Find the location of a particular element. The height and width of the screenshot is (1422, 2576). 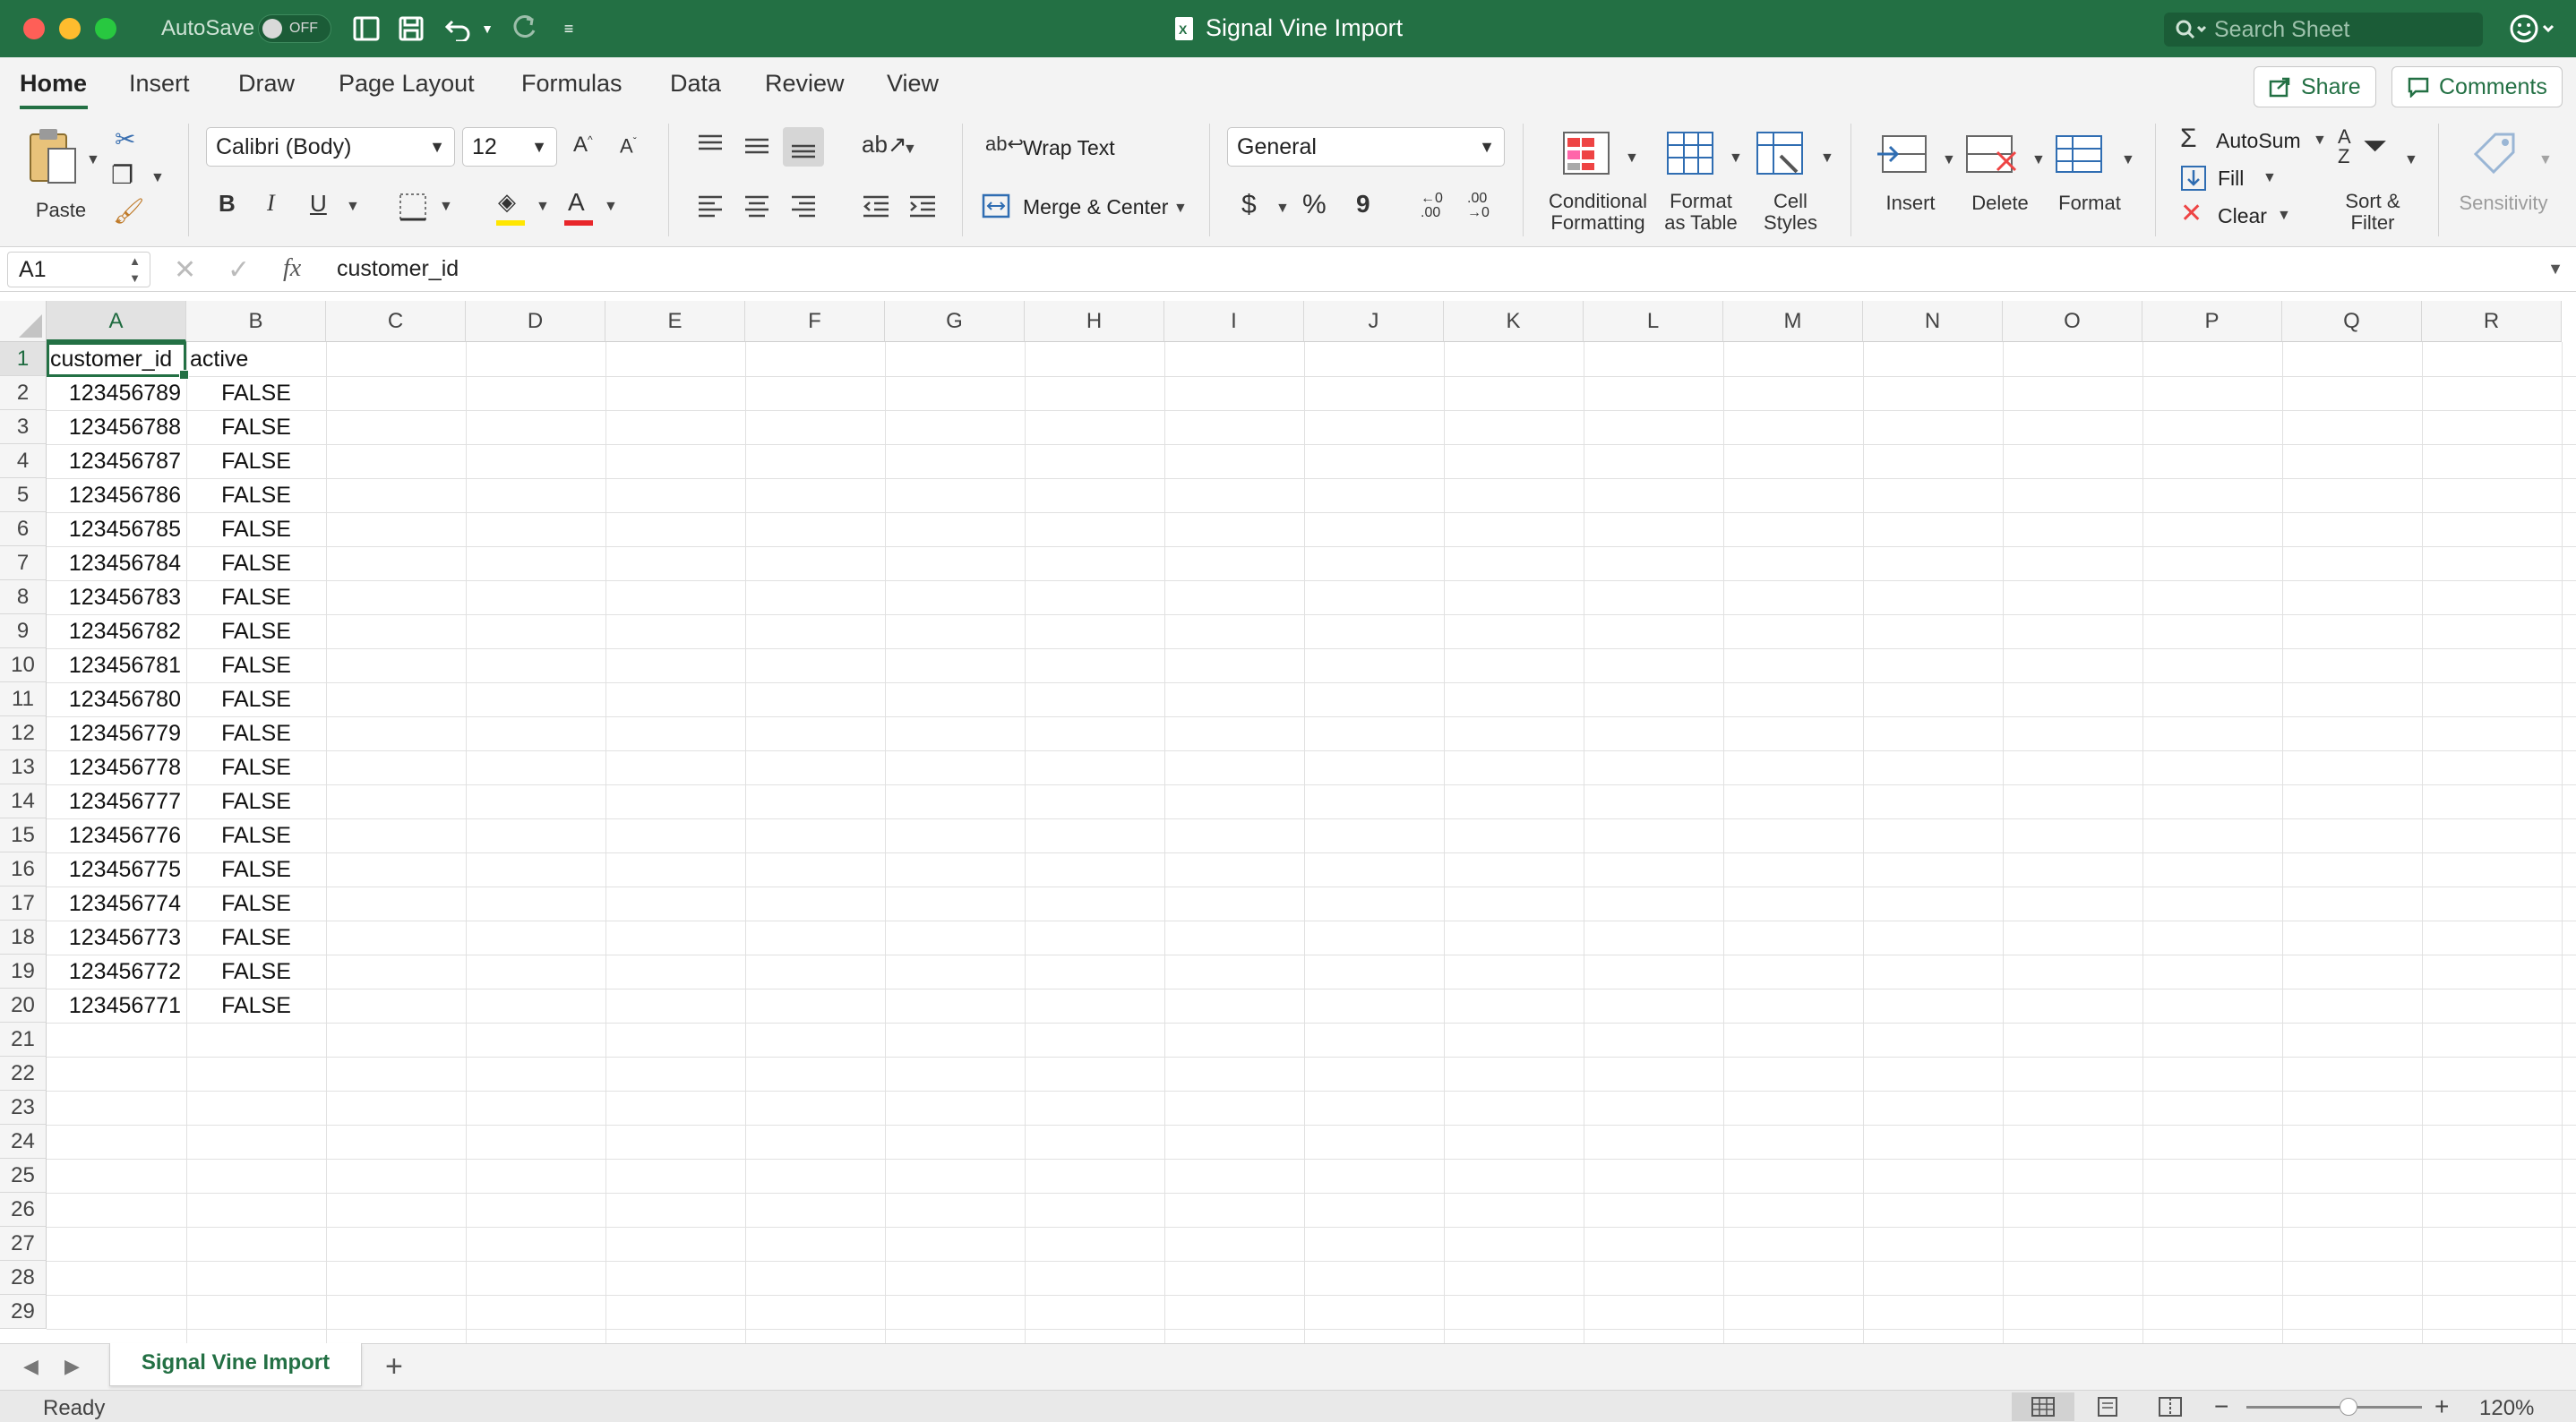

feedback-smiley-icon is located at coordinates (2534, 31).